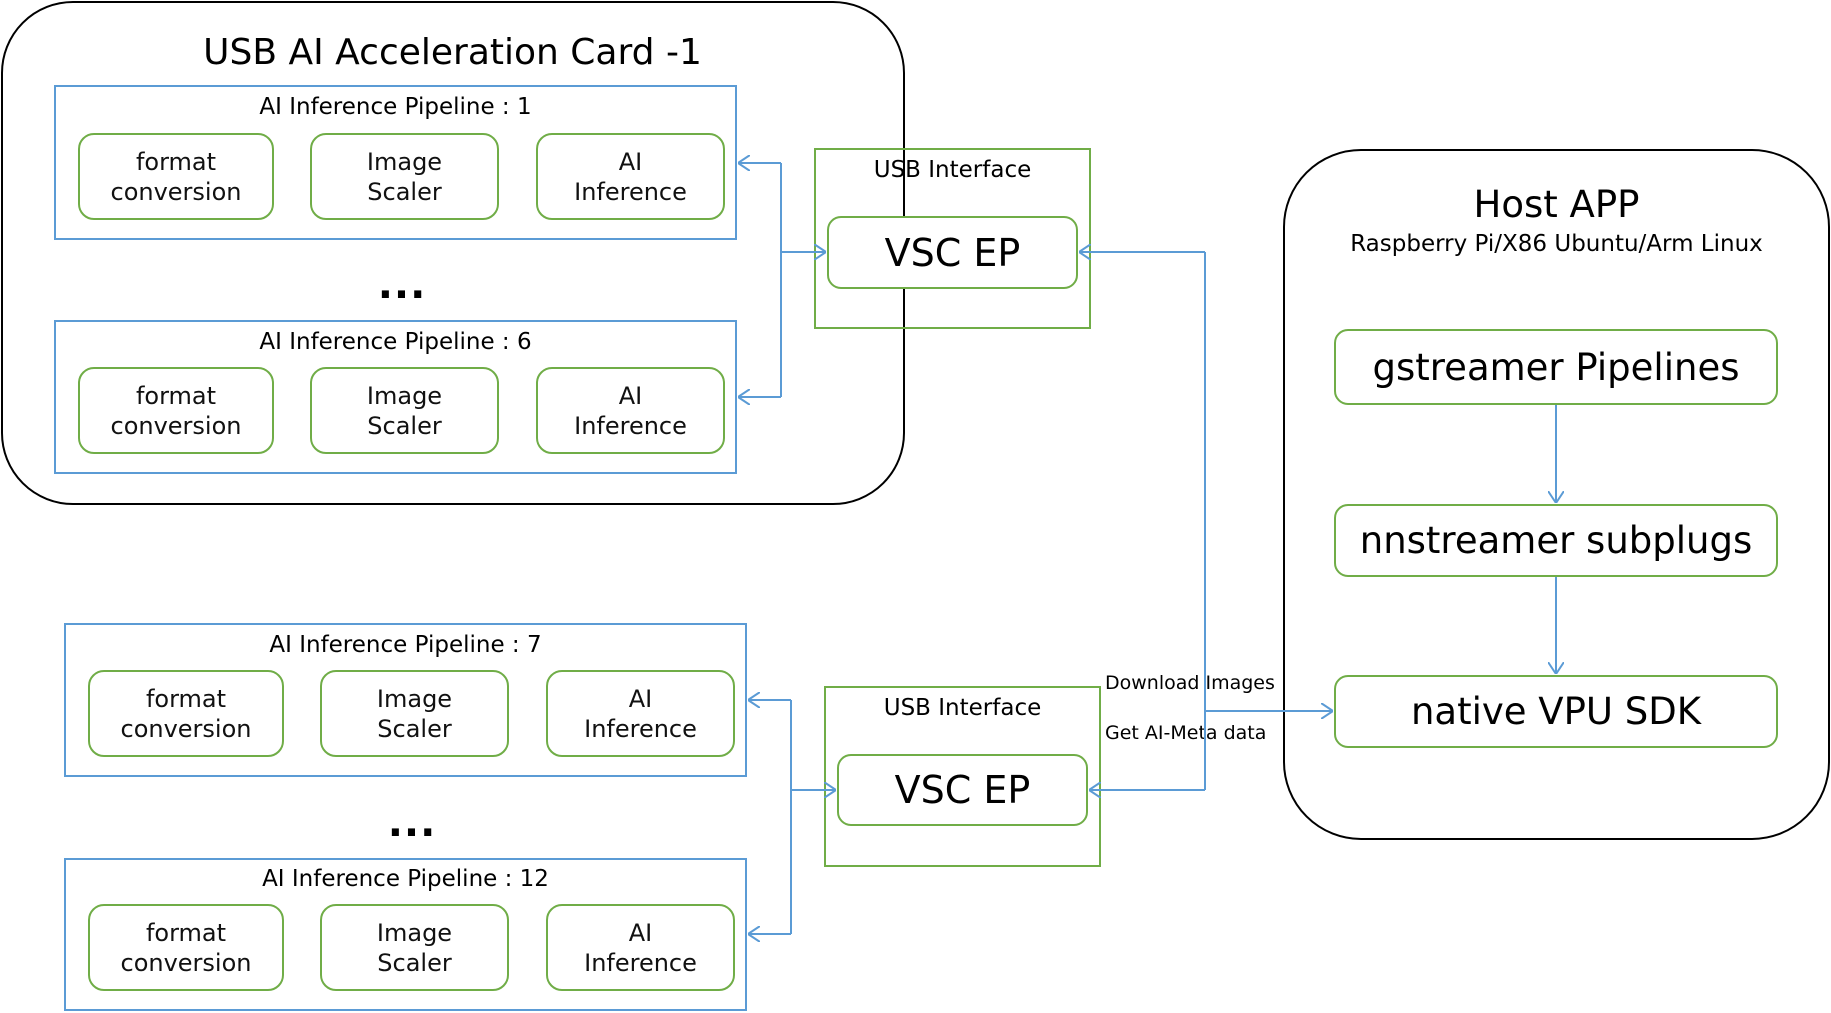  I want to click on vsc-endpoint-2: VSC EP, so click(962, 790).